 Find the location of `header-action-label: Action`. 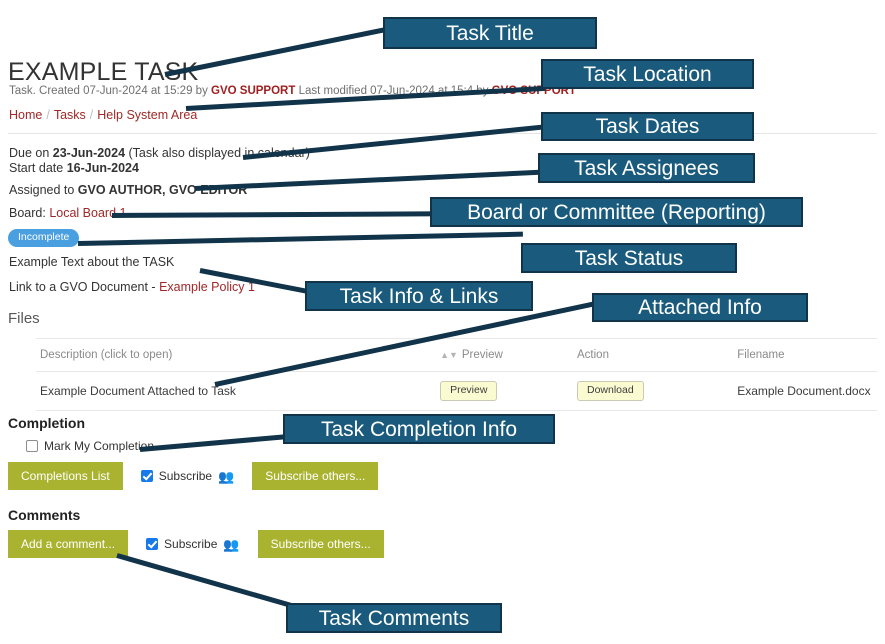

header-action-label: Action is located at coordinates (593, 355).